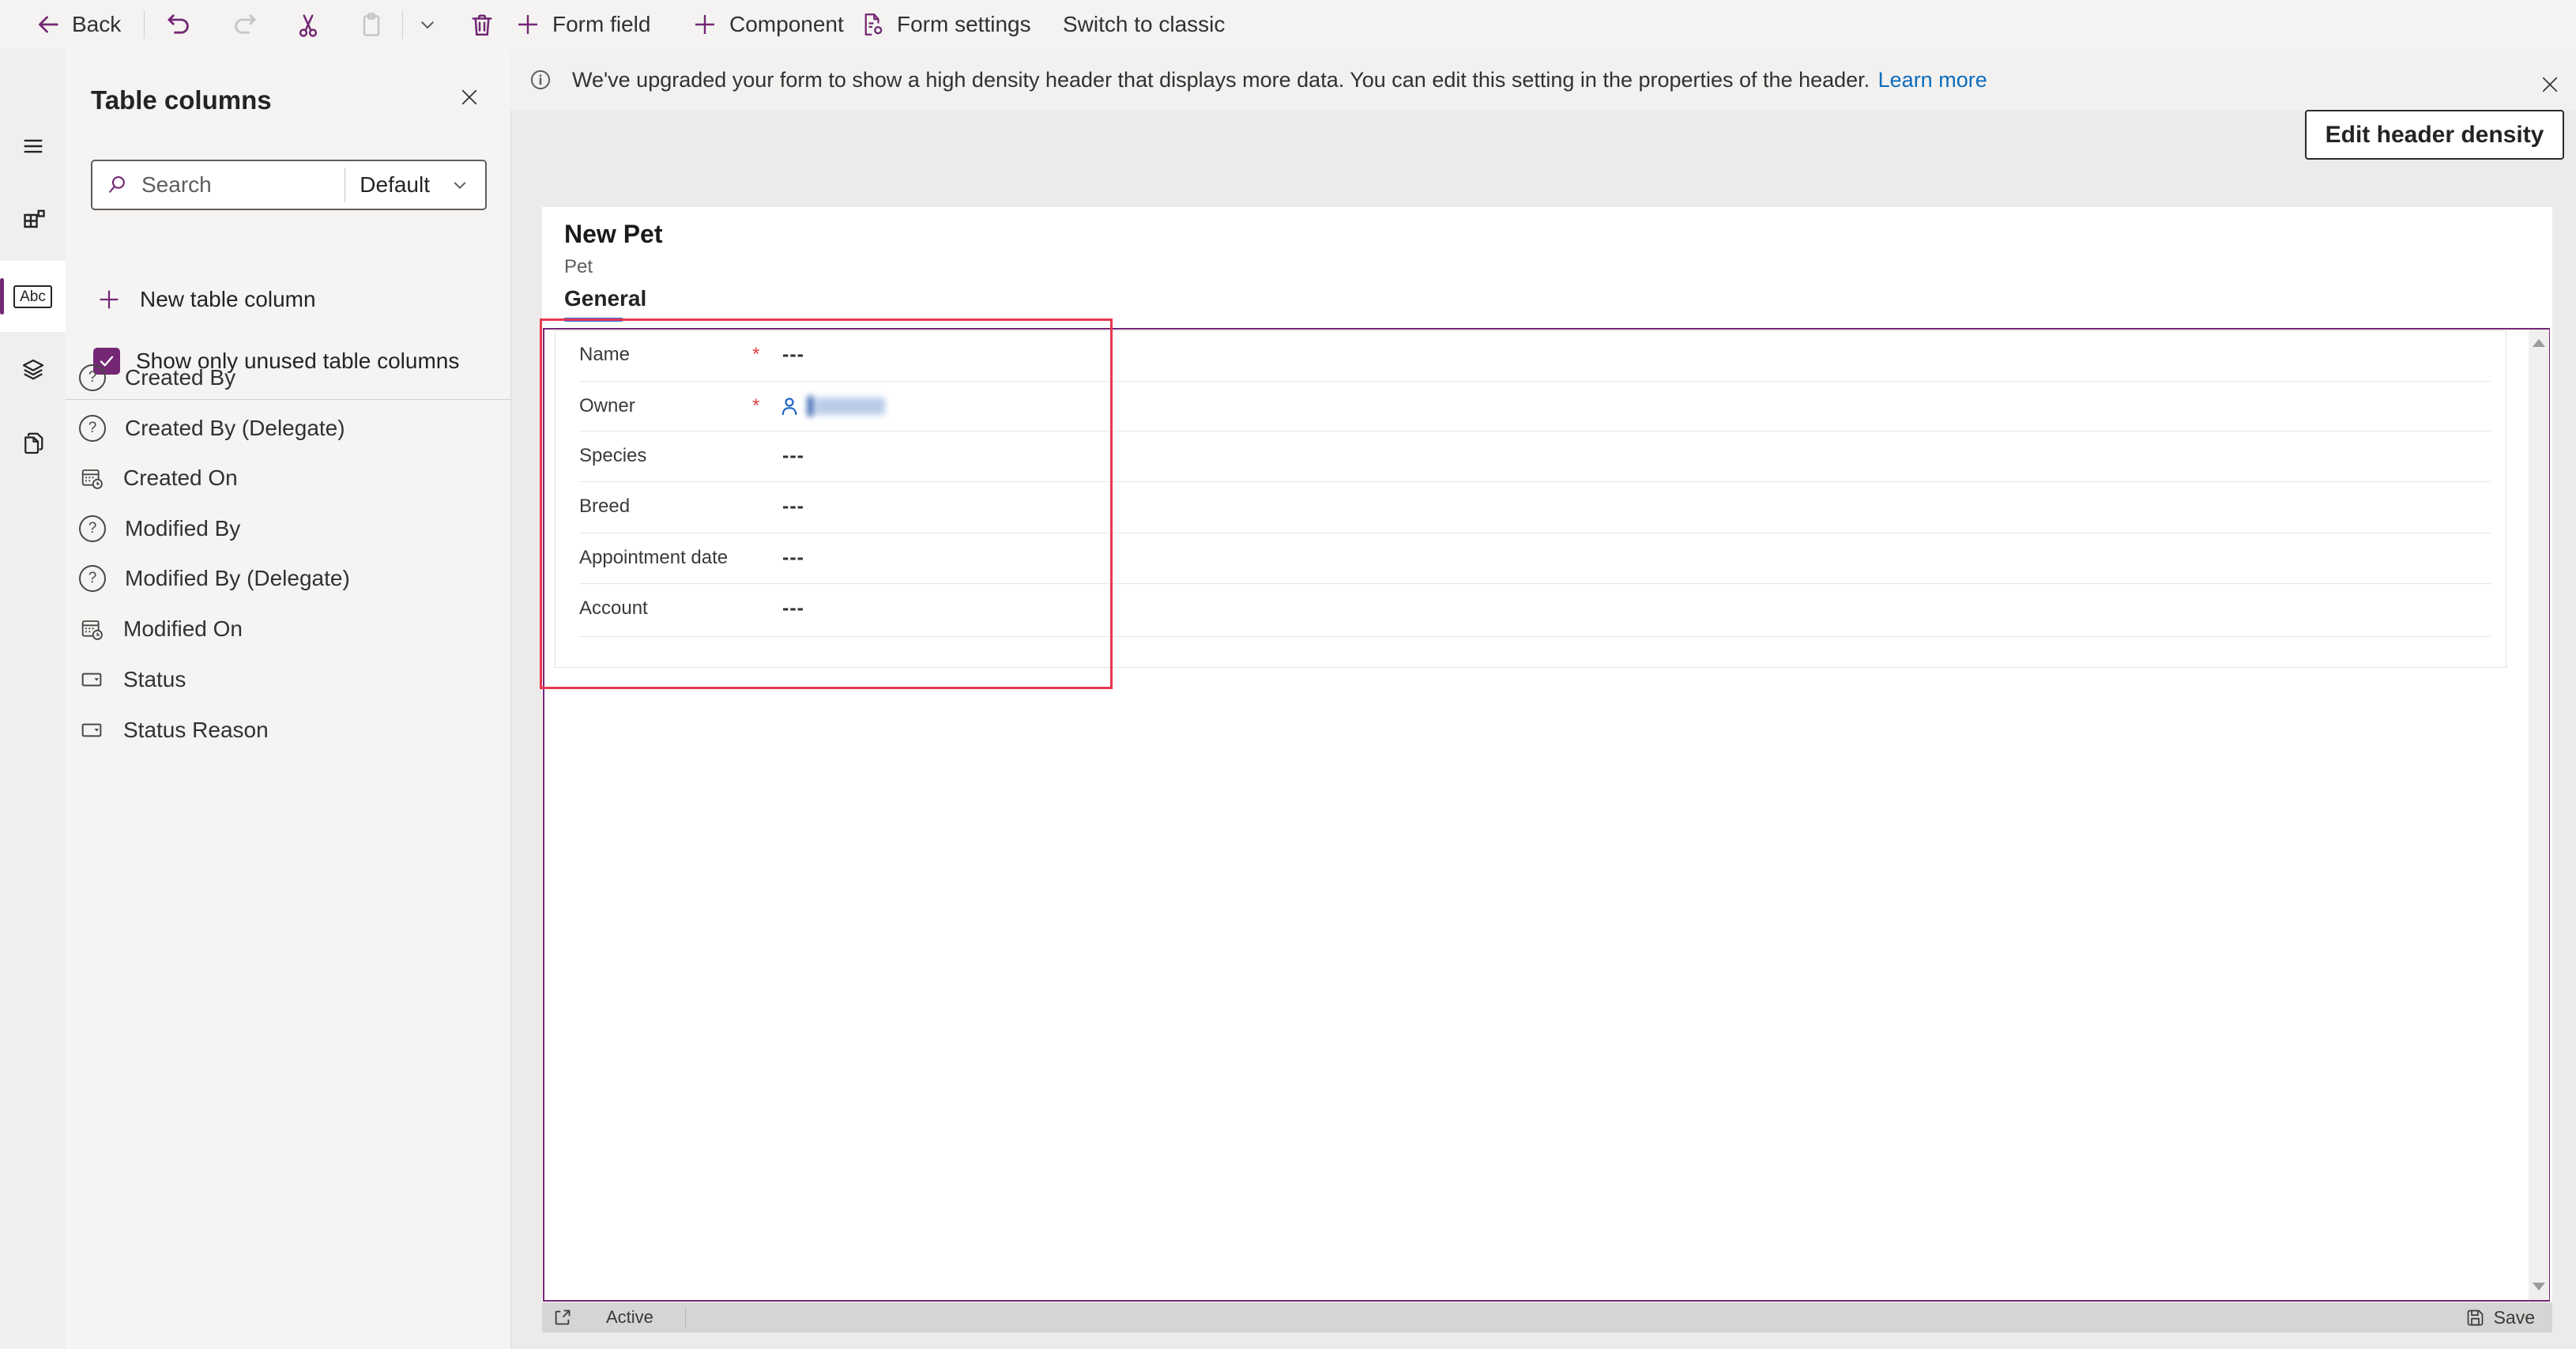  What do you see at coordinates (613, 234) in the screenshot?
I see `form-record-title: New Pet` at bounding box center [613, 234].